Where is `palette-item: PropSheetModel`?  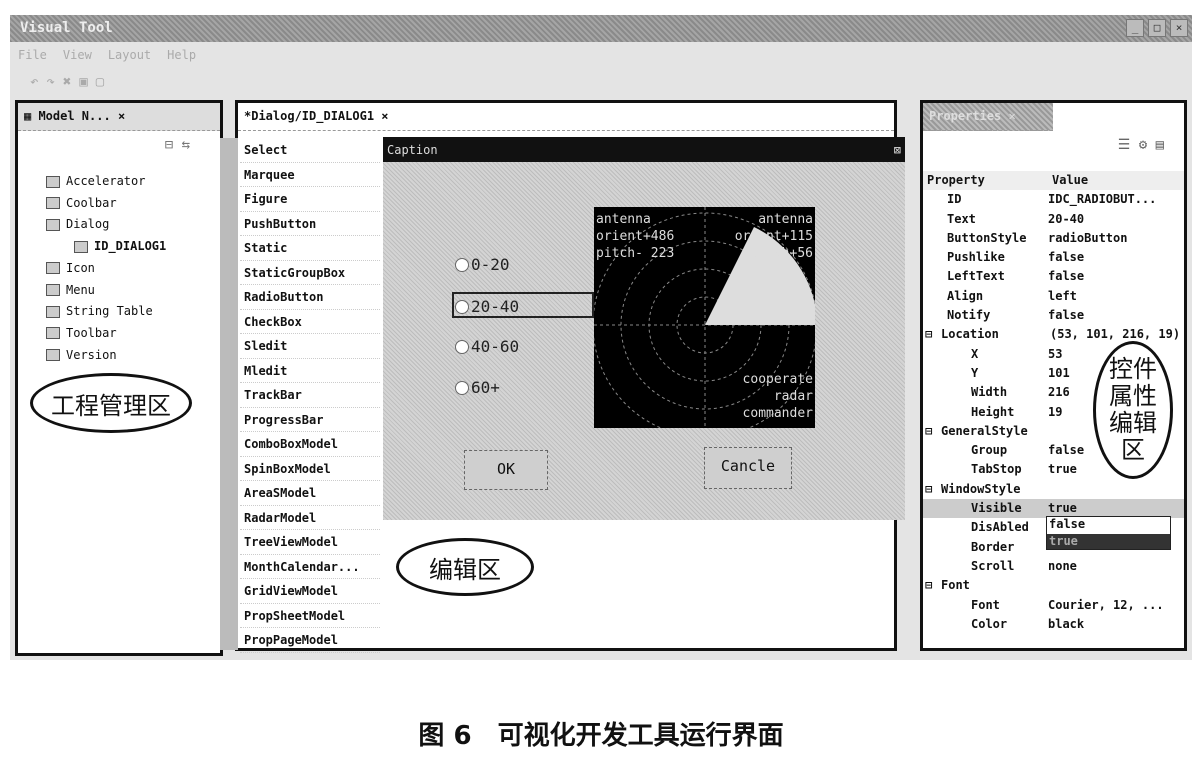 palette-item: PropSheetModel is located at coordinates (310, 616).